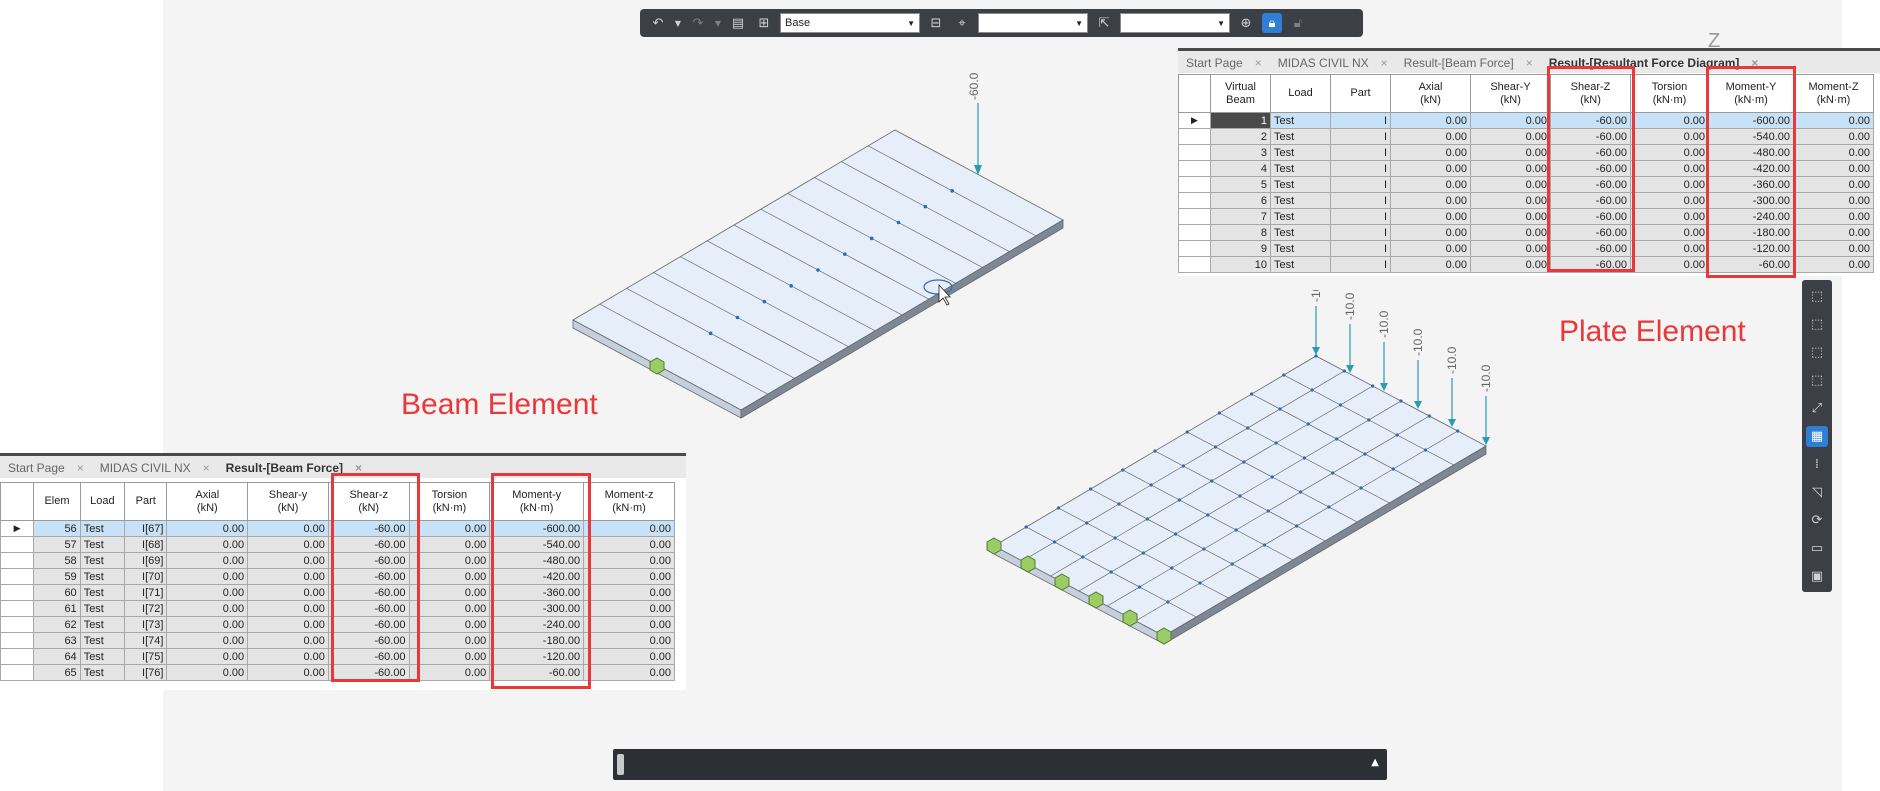 This screenshot has width=1880, height=791. Describe the element at coordinates (764, 23) in the screenshot. I see `structure-group-icon: ⊞` at that location.